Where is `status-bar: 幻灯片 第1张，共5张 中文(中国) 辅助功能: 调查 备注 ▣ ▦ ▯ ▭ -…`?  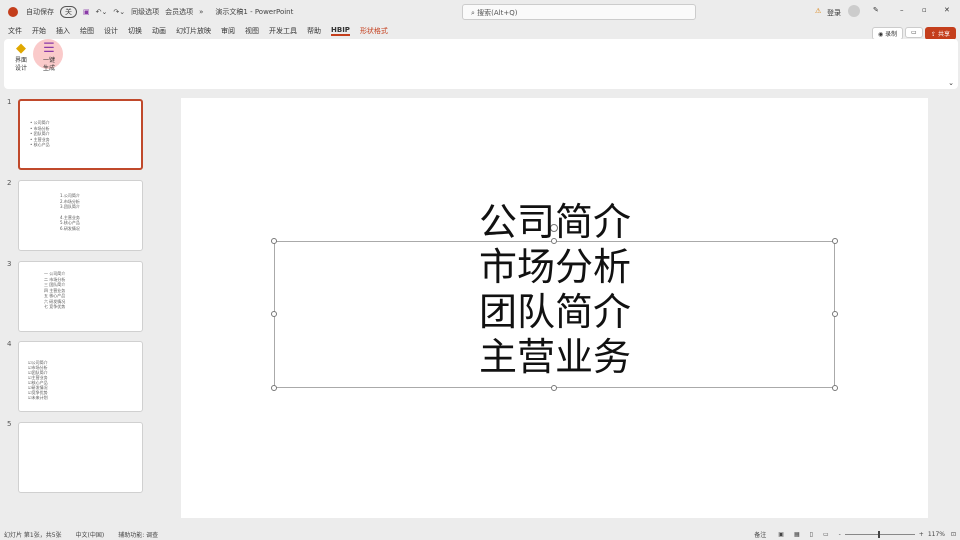
status-bar: 幻灯片 第1张，共5张 中文(中国) 辅助功能: 调查 备注 ▣ ▦ ▯ ▭ -… is located at coordinates (480, 534).